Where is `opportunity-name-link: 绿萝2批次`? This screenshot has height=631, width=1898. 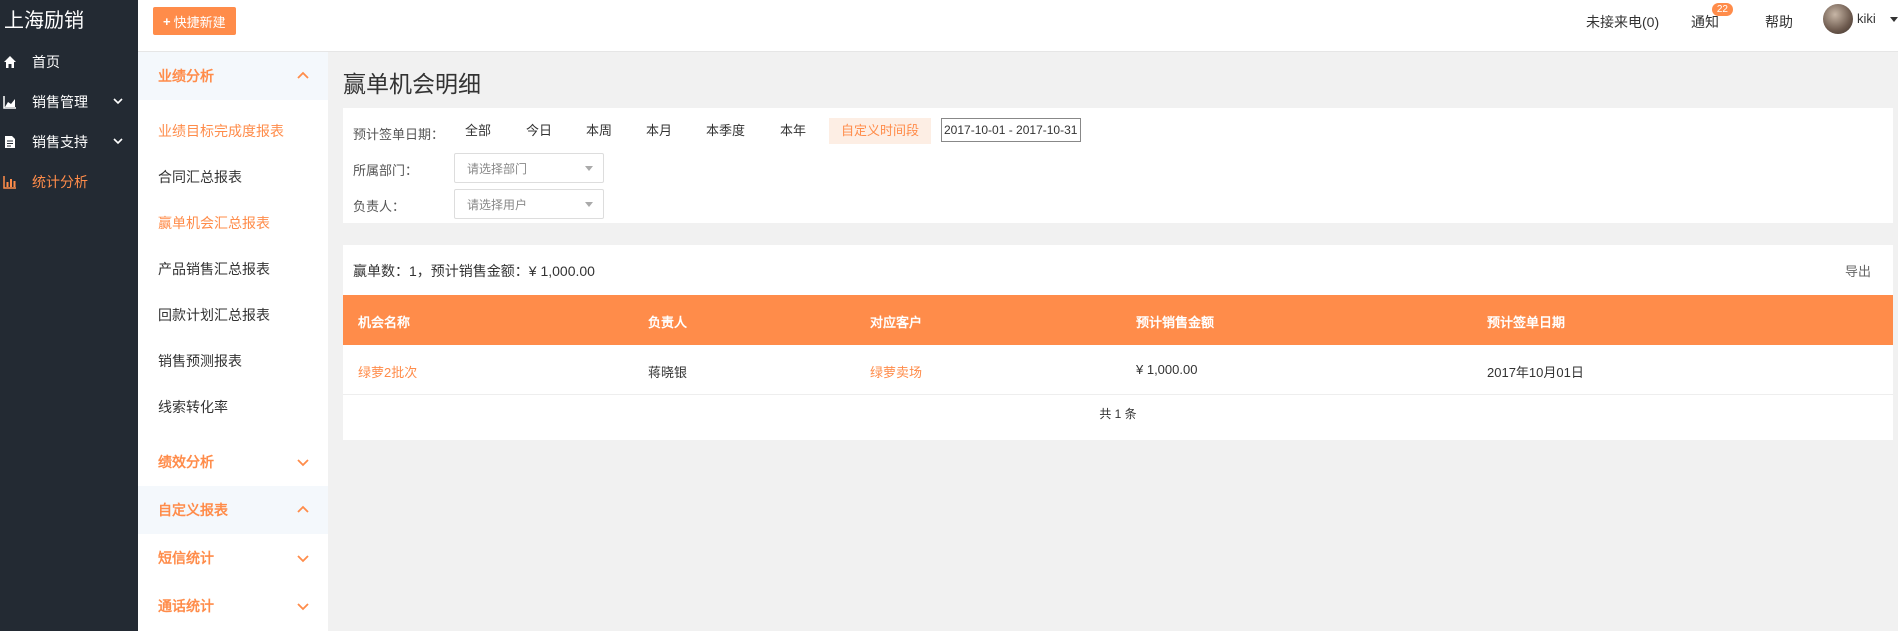 opportunity-name-link: 绿萝2批次 is located at coordinates (387, 371).